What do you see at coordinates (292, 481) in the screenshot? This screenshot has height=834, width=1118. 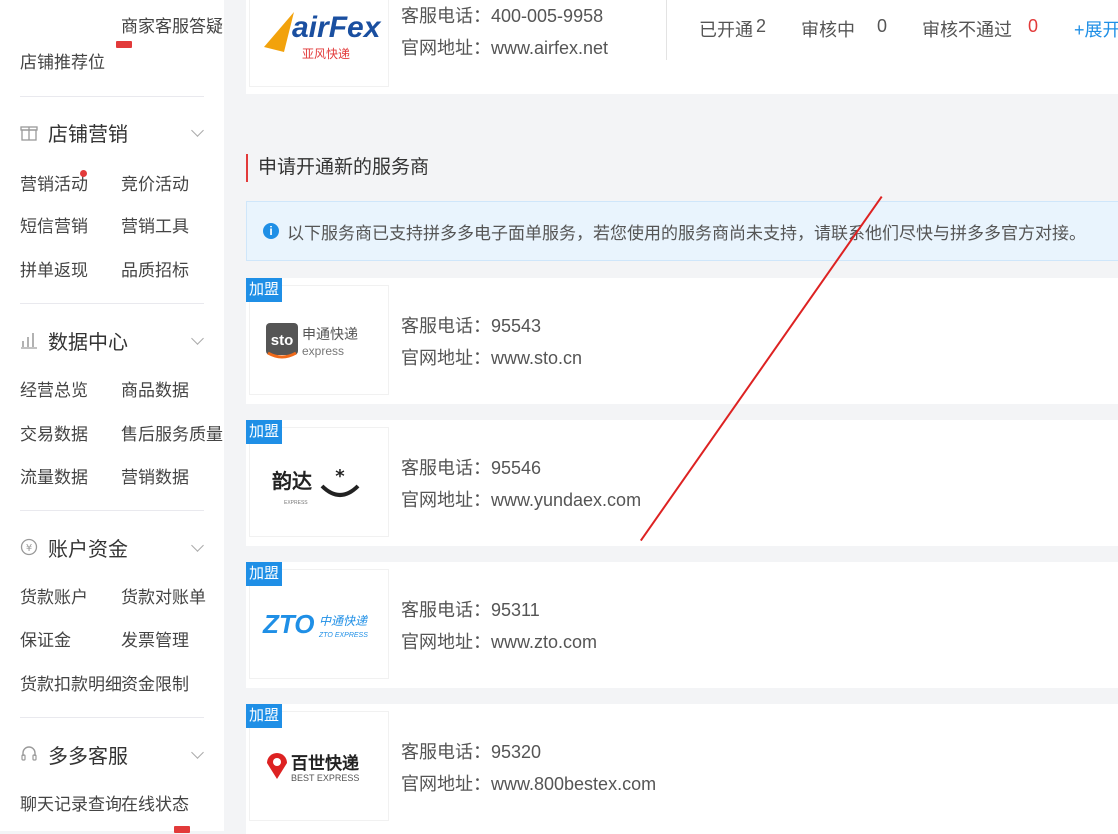 I see `svg-text: 韵达` at bounding box center [292, 481].